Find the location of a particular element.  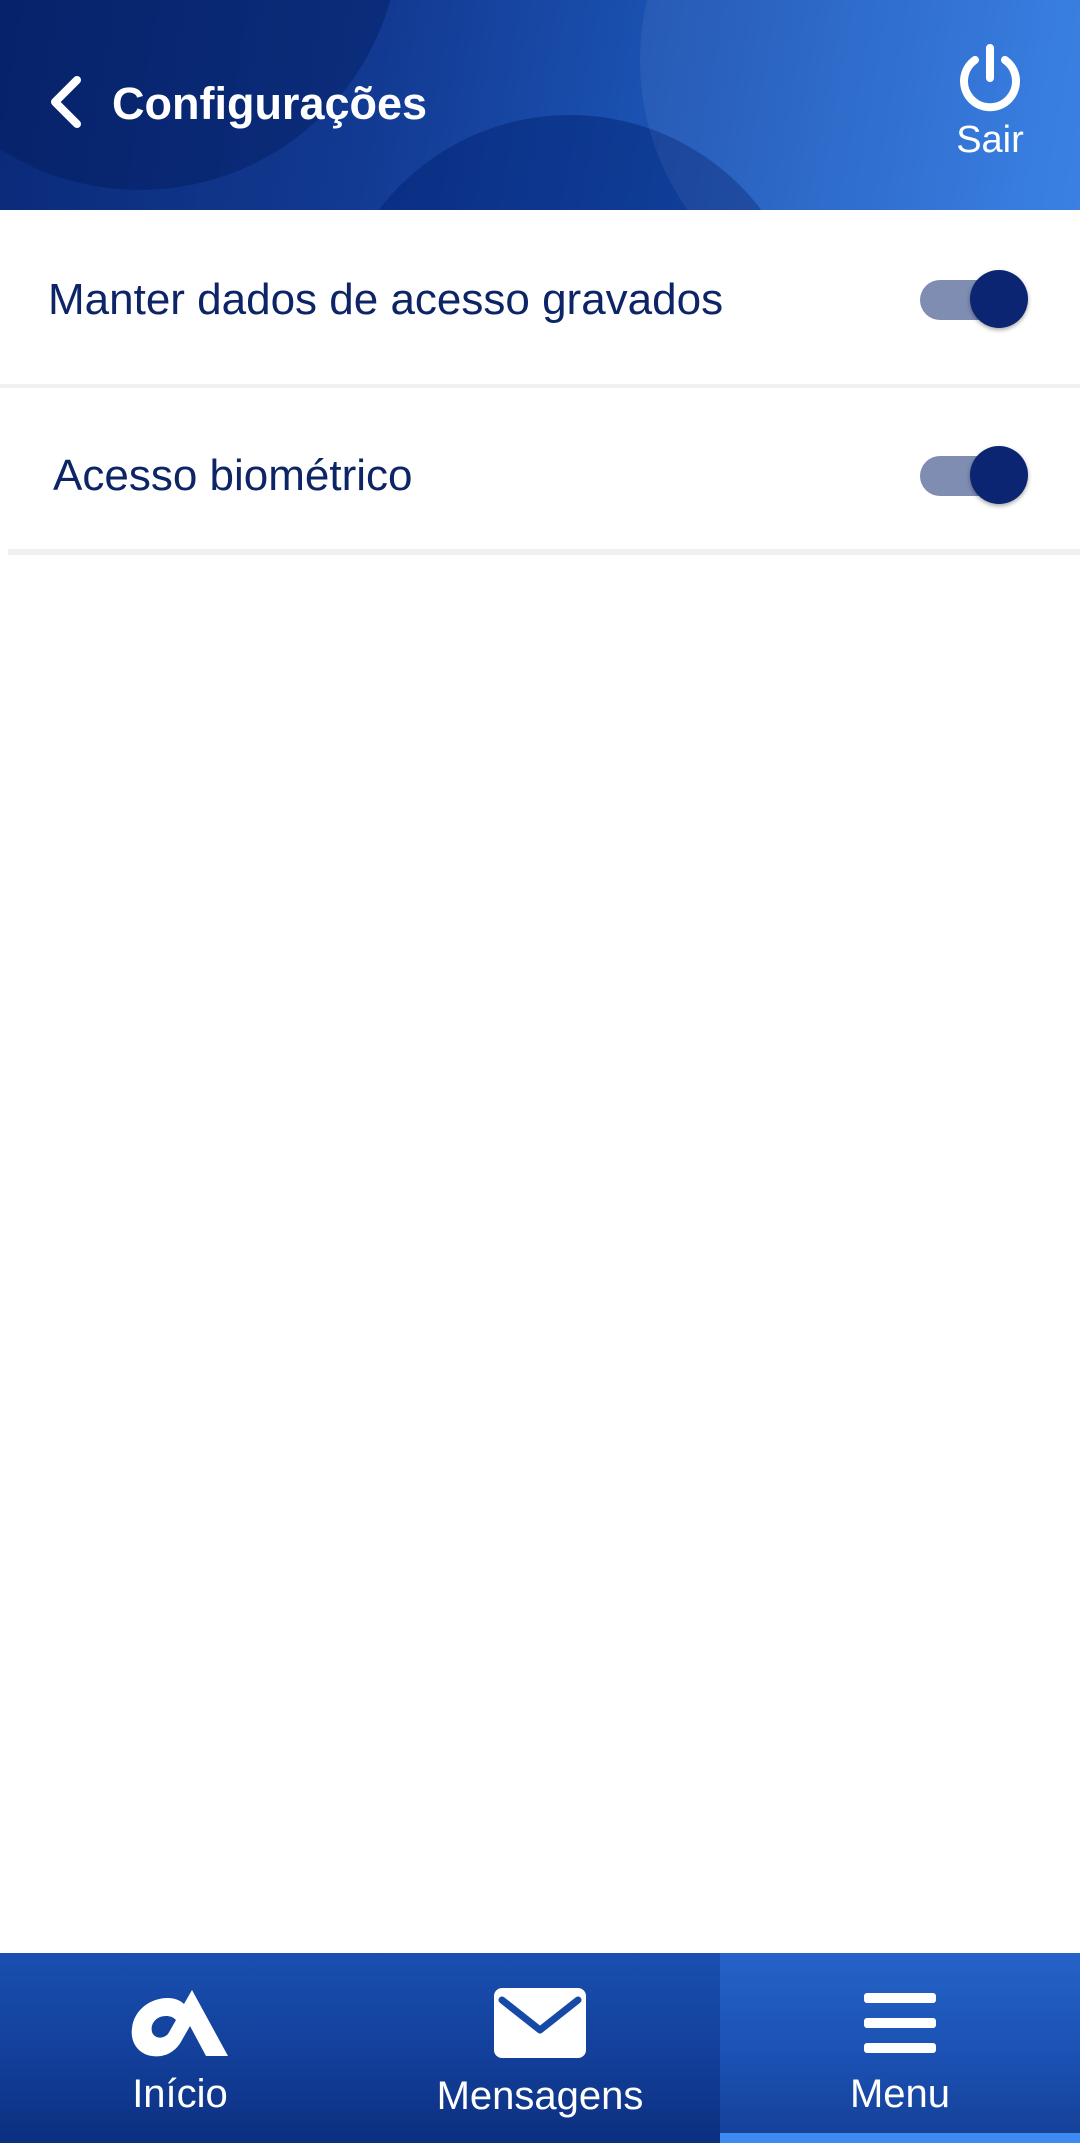

envelope-icon is located at coordinates (540, 2023).